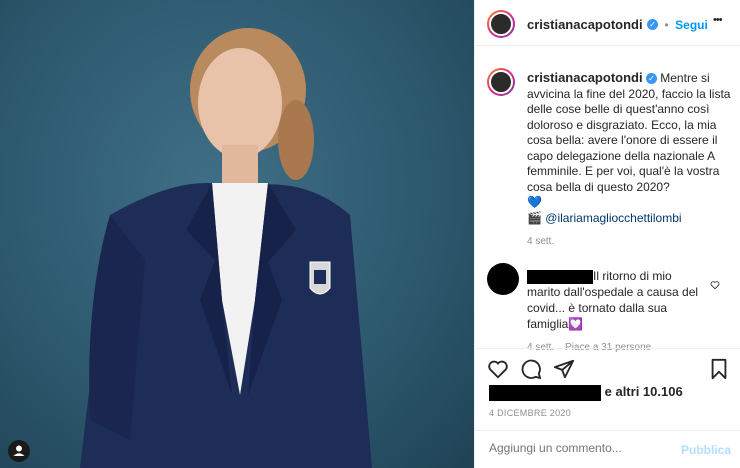  Describe the element at coordinates (644, 391) in the screenshot. I see `likes-suffix: e altri 10.106` at that location.